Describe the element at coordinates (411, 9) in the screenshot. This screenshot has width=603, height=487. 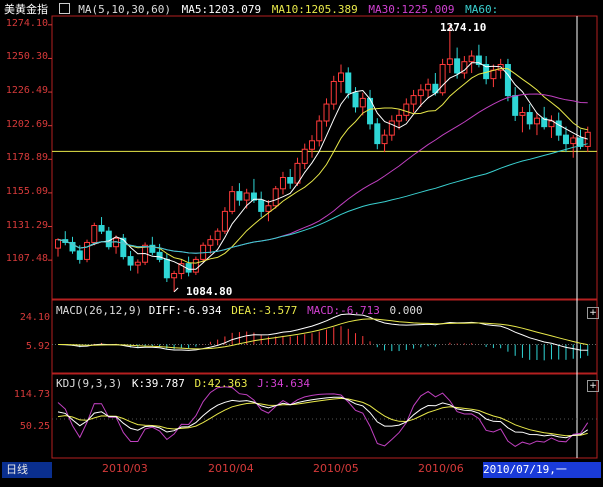
I see `ma30-value: MA30:1225.009` at that location.